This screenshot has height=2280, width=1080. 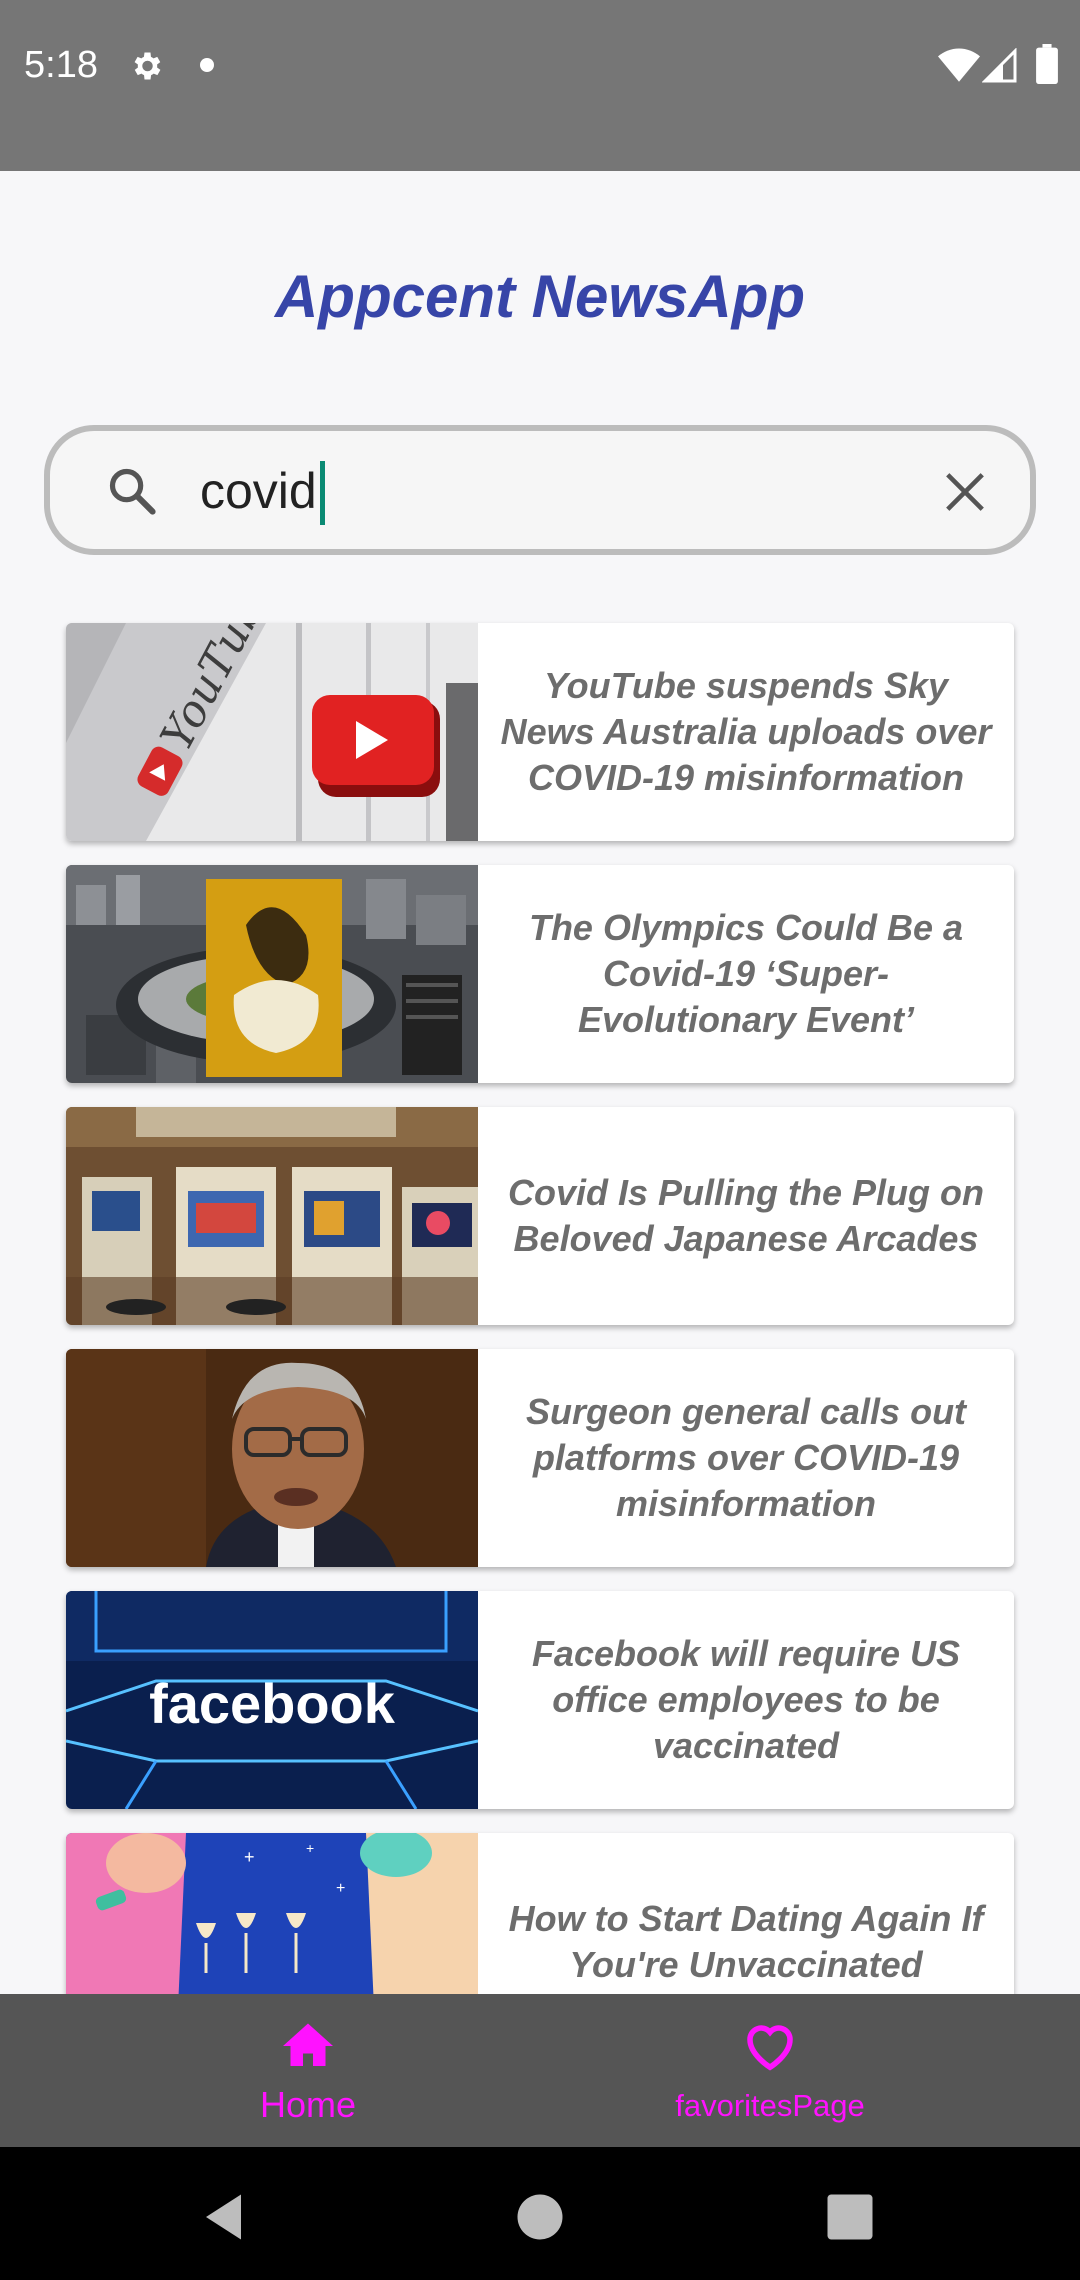 What do you see at coordinates (770, 2105) in the screenshot?
I see `nav-favorites-label: favoritesPage` at bounding box center [770, 2105].